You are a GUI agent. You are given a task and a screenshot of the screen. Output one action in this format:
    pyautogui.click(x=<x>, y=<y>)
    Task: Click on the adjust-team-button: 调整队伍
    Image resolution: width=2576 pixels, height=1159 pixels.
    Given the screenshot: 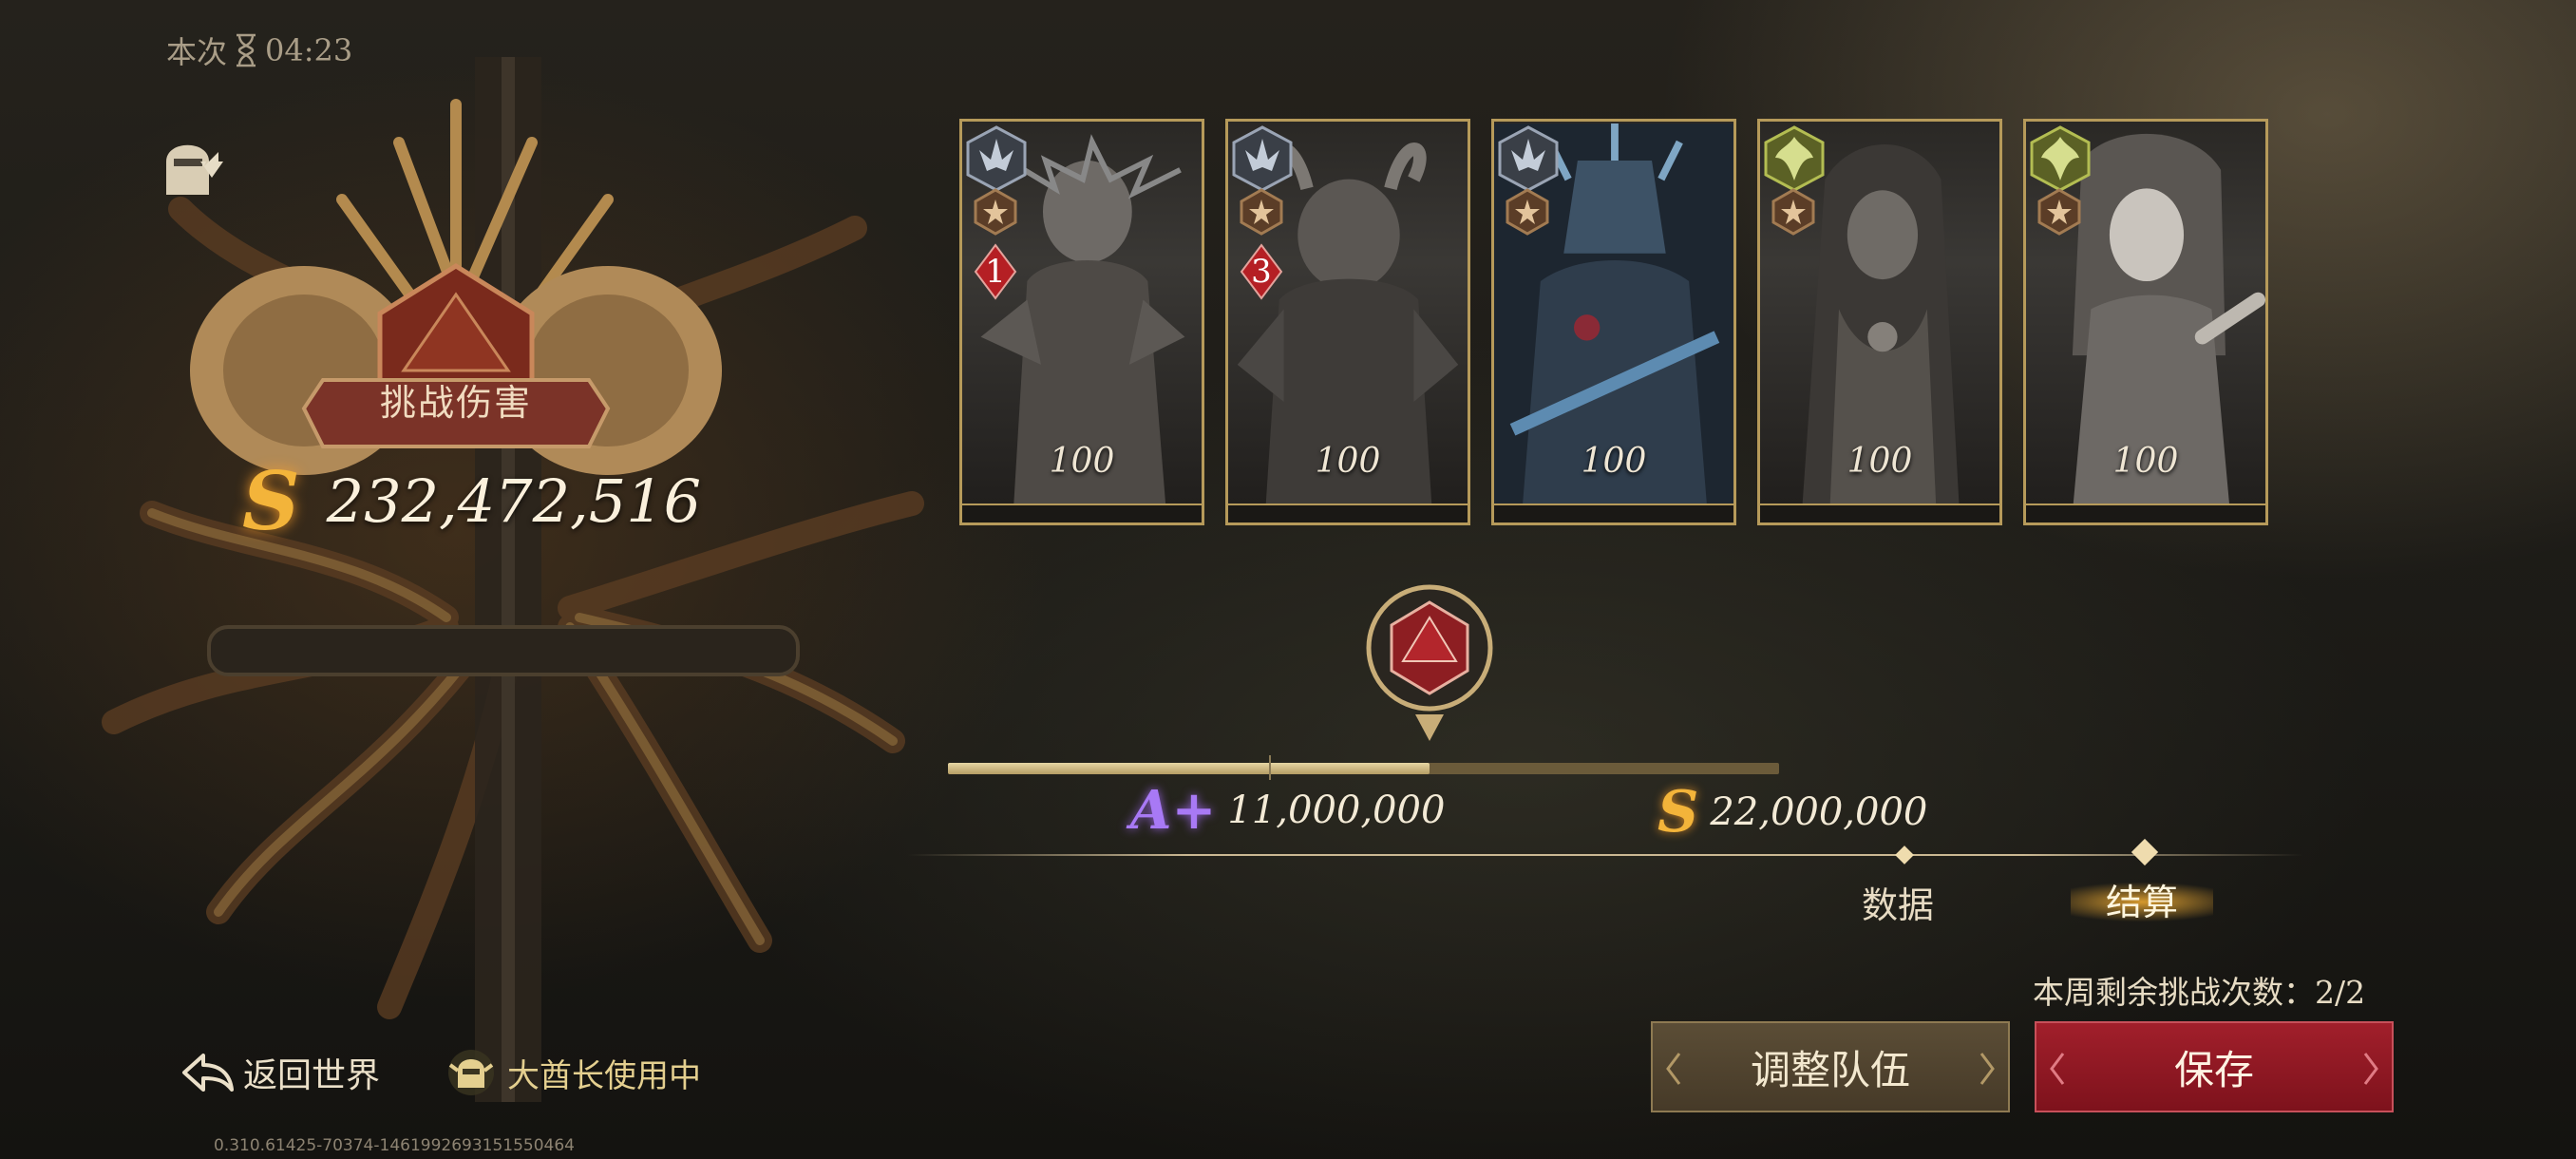 What is the action you would take?
    pyautogui.click(x=1830, y=1066)
    